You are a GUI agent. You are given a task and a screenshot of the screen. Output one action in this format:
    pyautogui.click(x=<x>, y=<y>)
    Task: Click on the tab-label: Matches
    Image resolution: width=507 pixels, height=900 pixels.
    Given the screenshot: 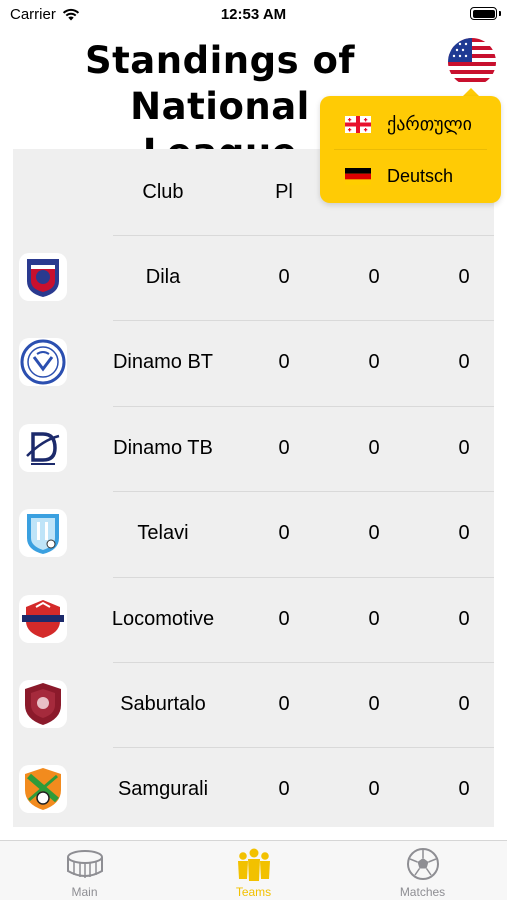 What is the action you would take?
    pyautogui.click(x=422, y=892)
    